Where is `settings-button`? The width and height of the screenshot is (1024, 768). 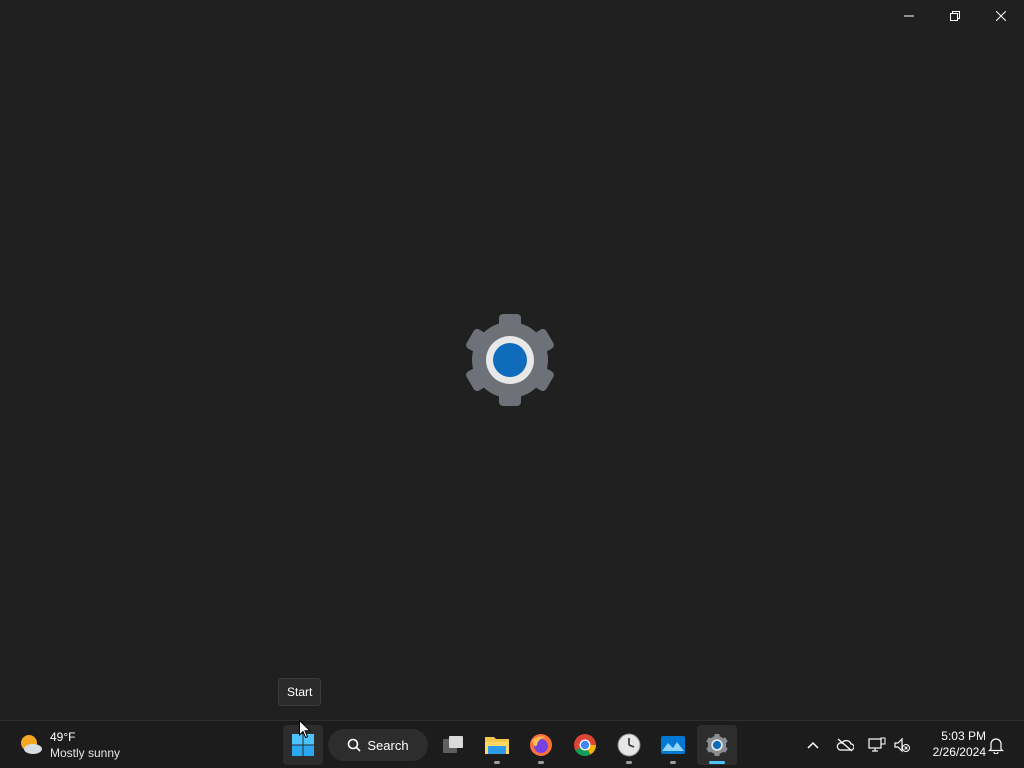 settings-button is located at coordinates (717, 745).